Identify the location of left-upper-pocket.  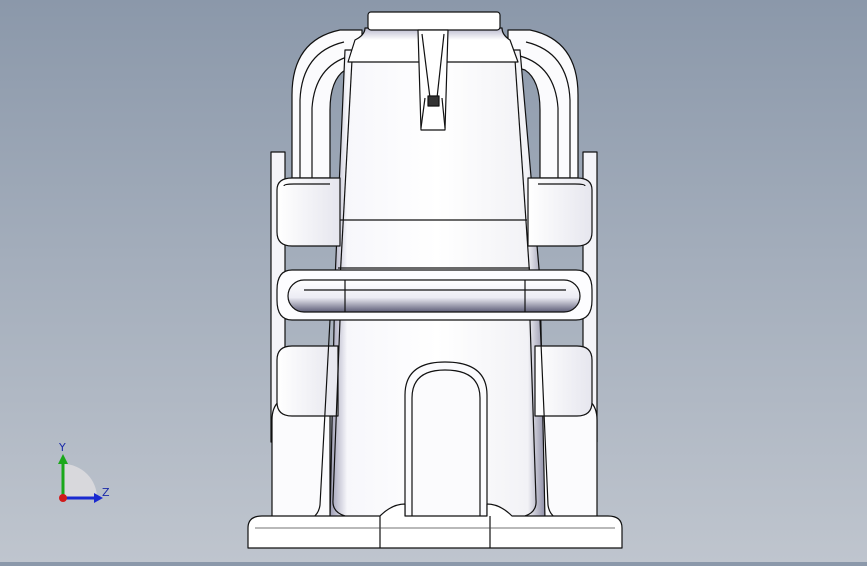
(308, 212).